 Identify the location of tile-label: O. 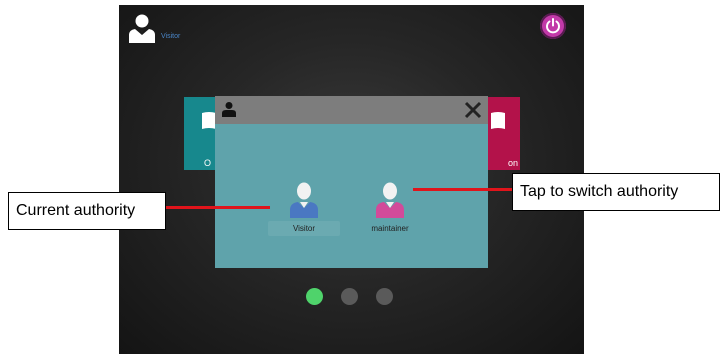
(208, 163).